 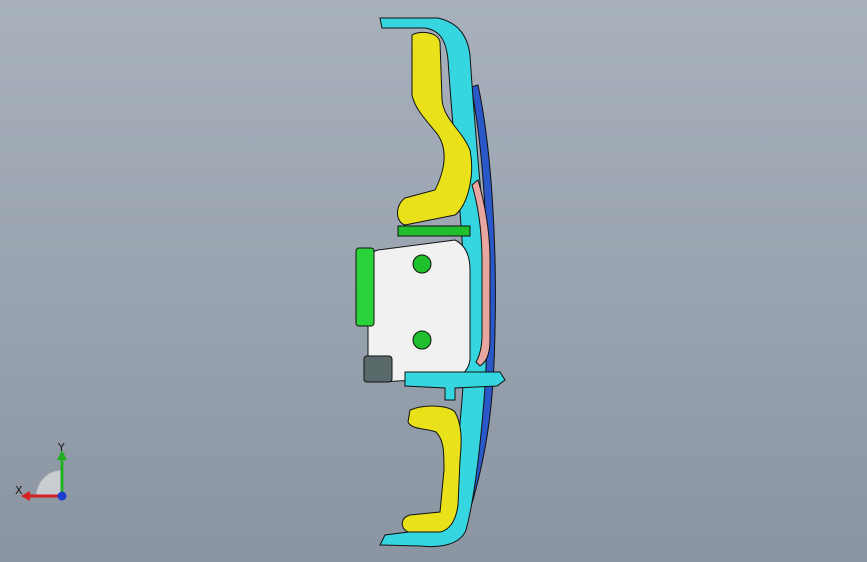 What do you see at coordinates (61, 447) in the screenshot?
I see `triad-y-label: Y` at bounding box center [61, 447].